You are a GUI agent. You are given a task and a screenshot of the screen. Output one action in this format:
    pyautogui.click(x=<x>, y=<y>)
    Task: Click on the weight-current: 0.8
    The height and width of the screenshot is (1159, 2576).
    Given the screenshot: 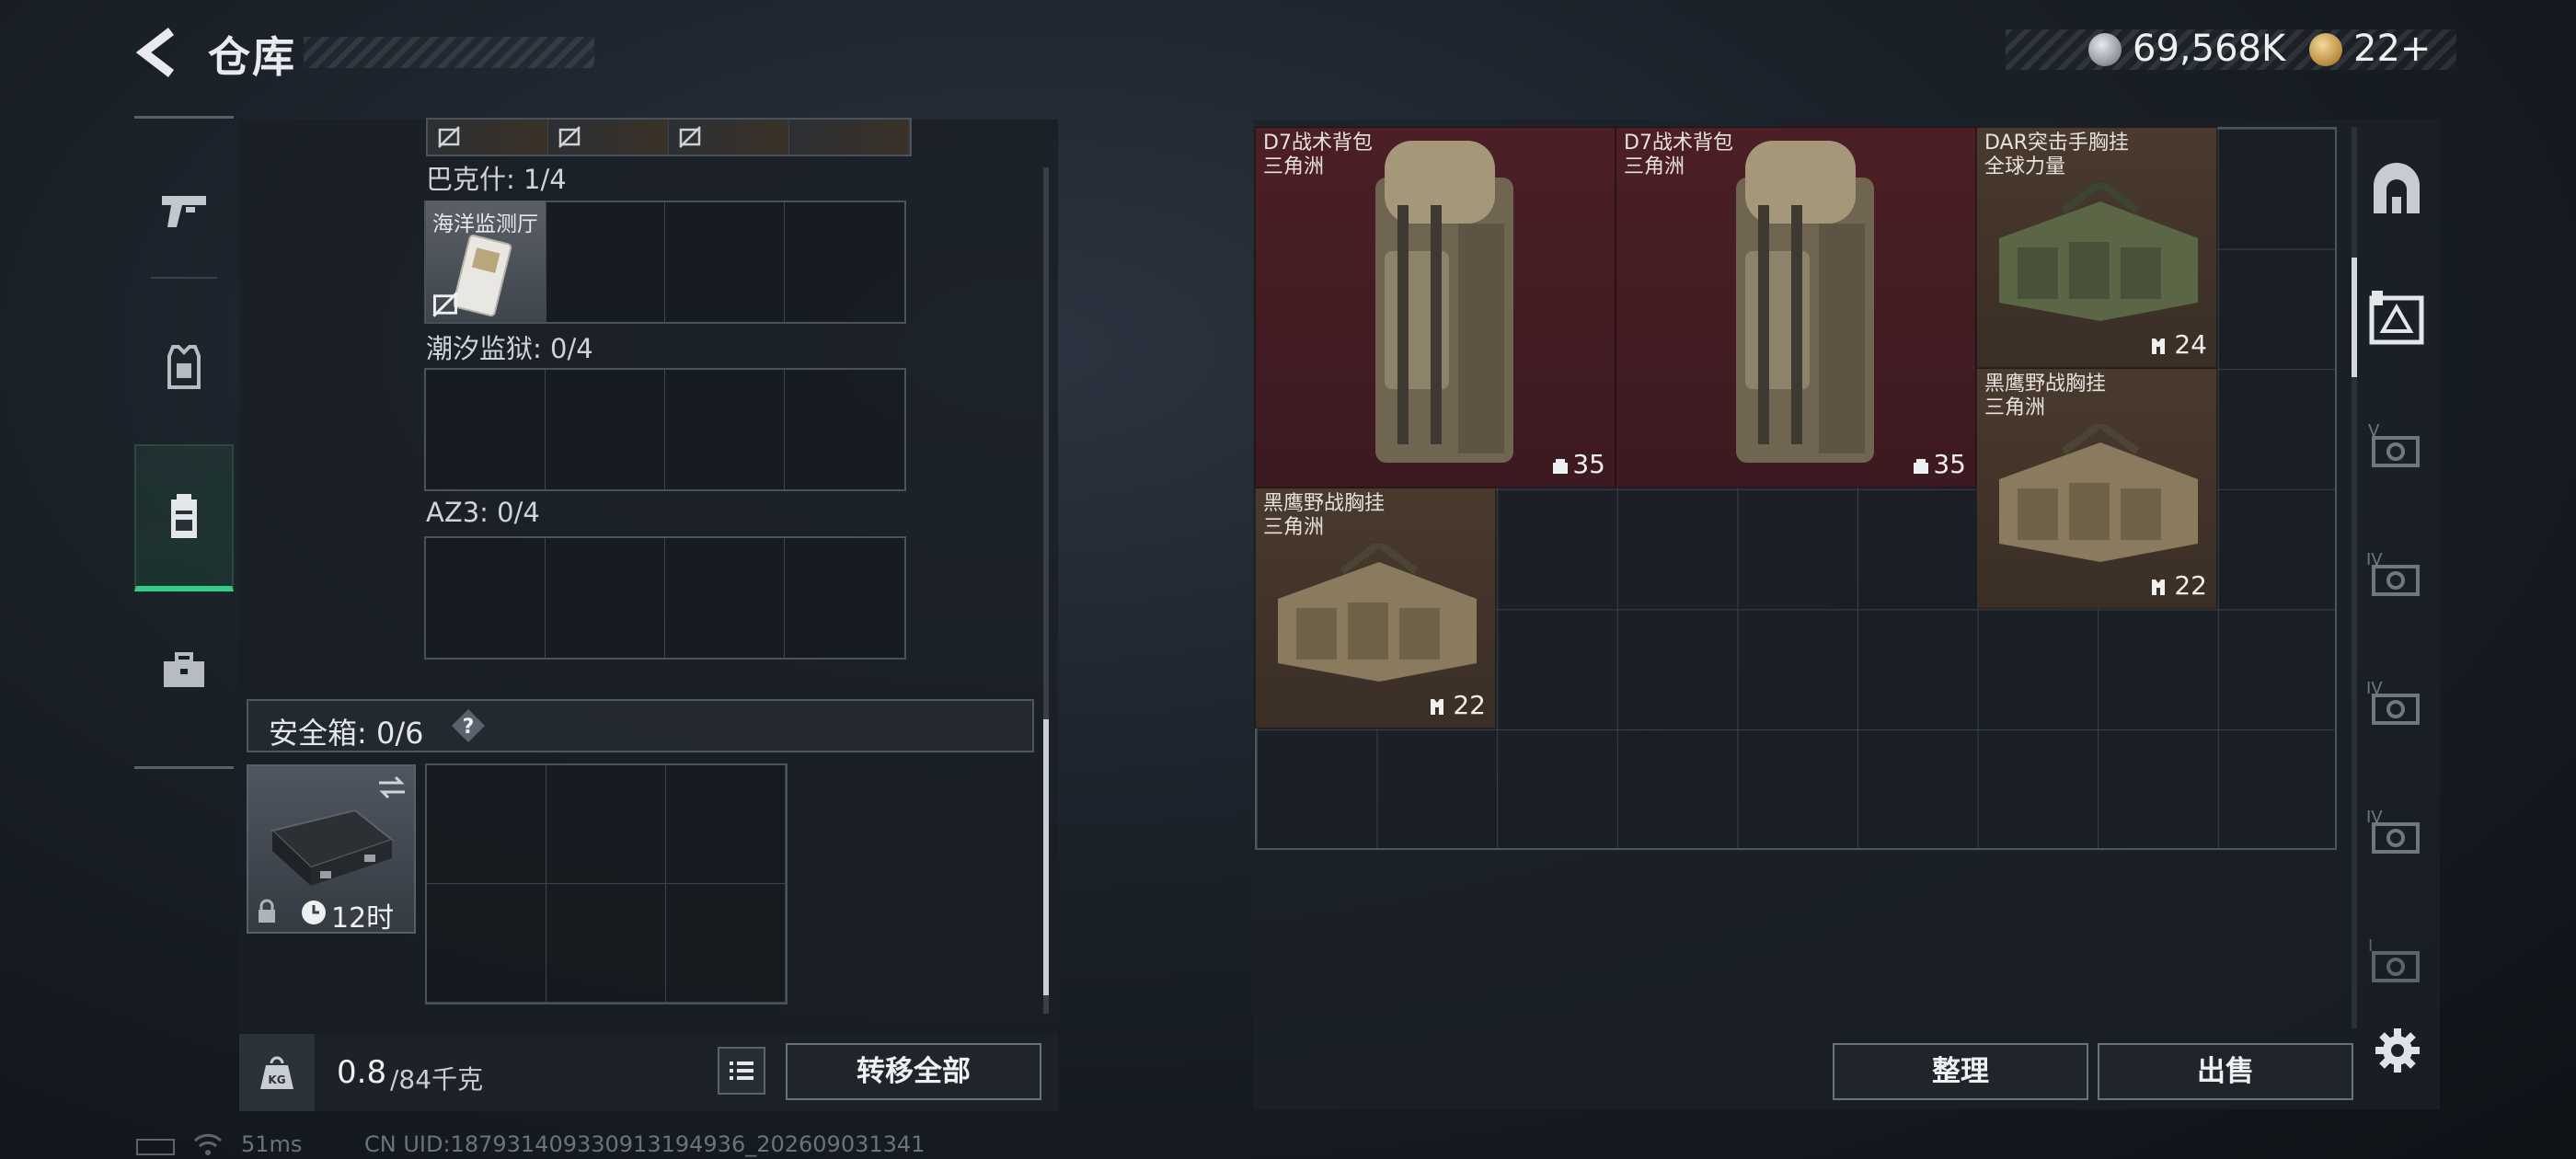 What is the action you would take?
    pyautogui.click(x=362, y=1072)
    